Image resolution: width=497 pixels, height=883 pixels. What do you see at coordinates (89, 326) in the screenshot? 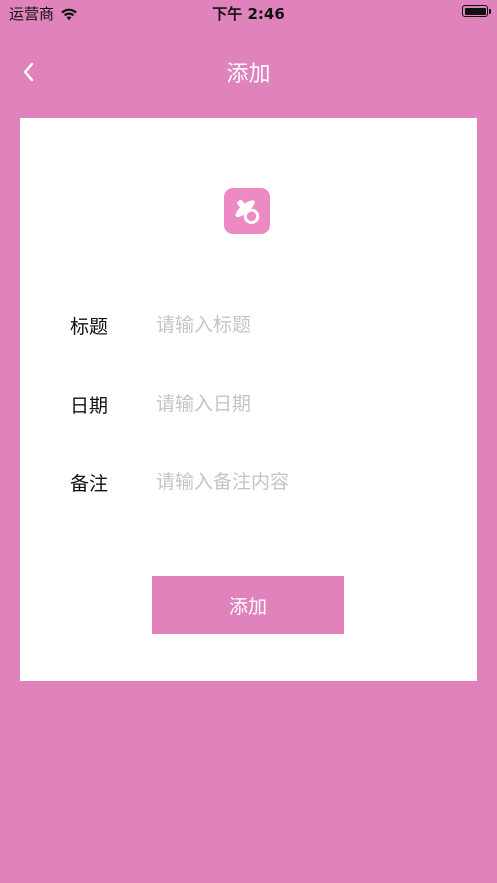
I see `title-label: 标题` at bounding box center [89, 326].